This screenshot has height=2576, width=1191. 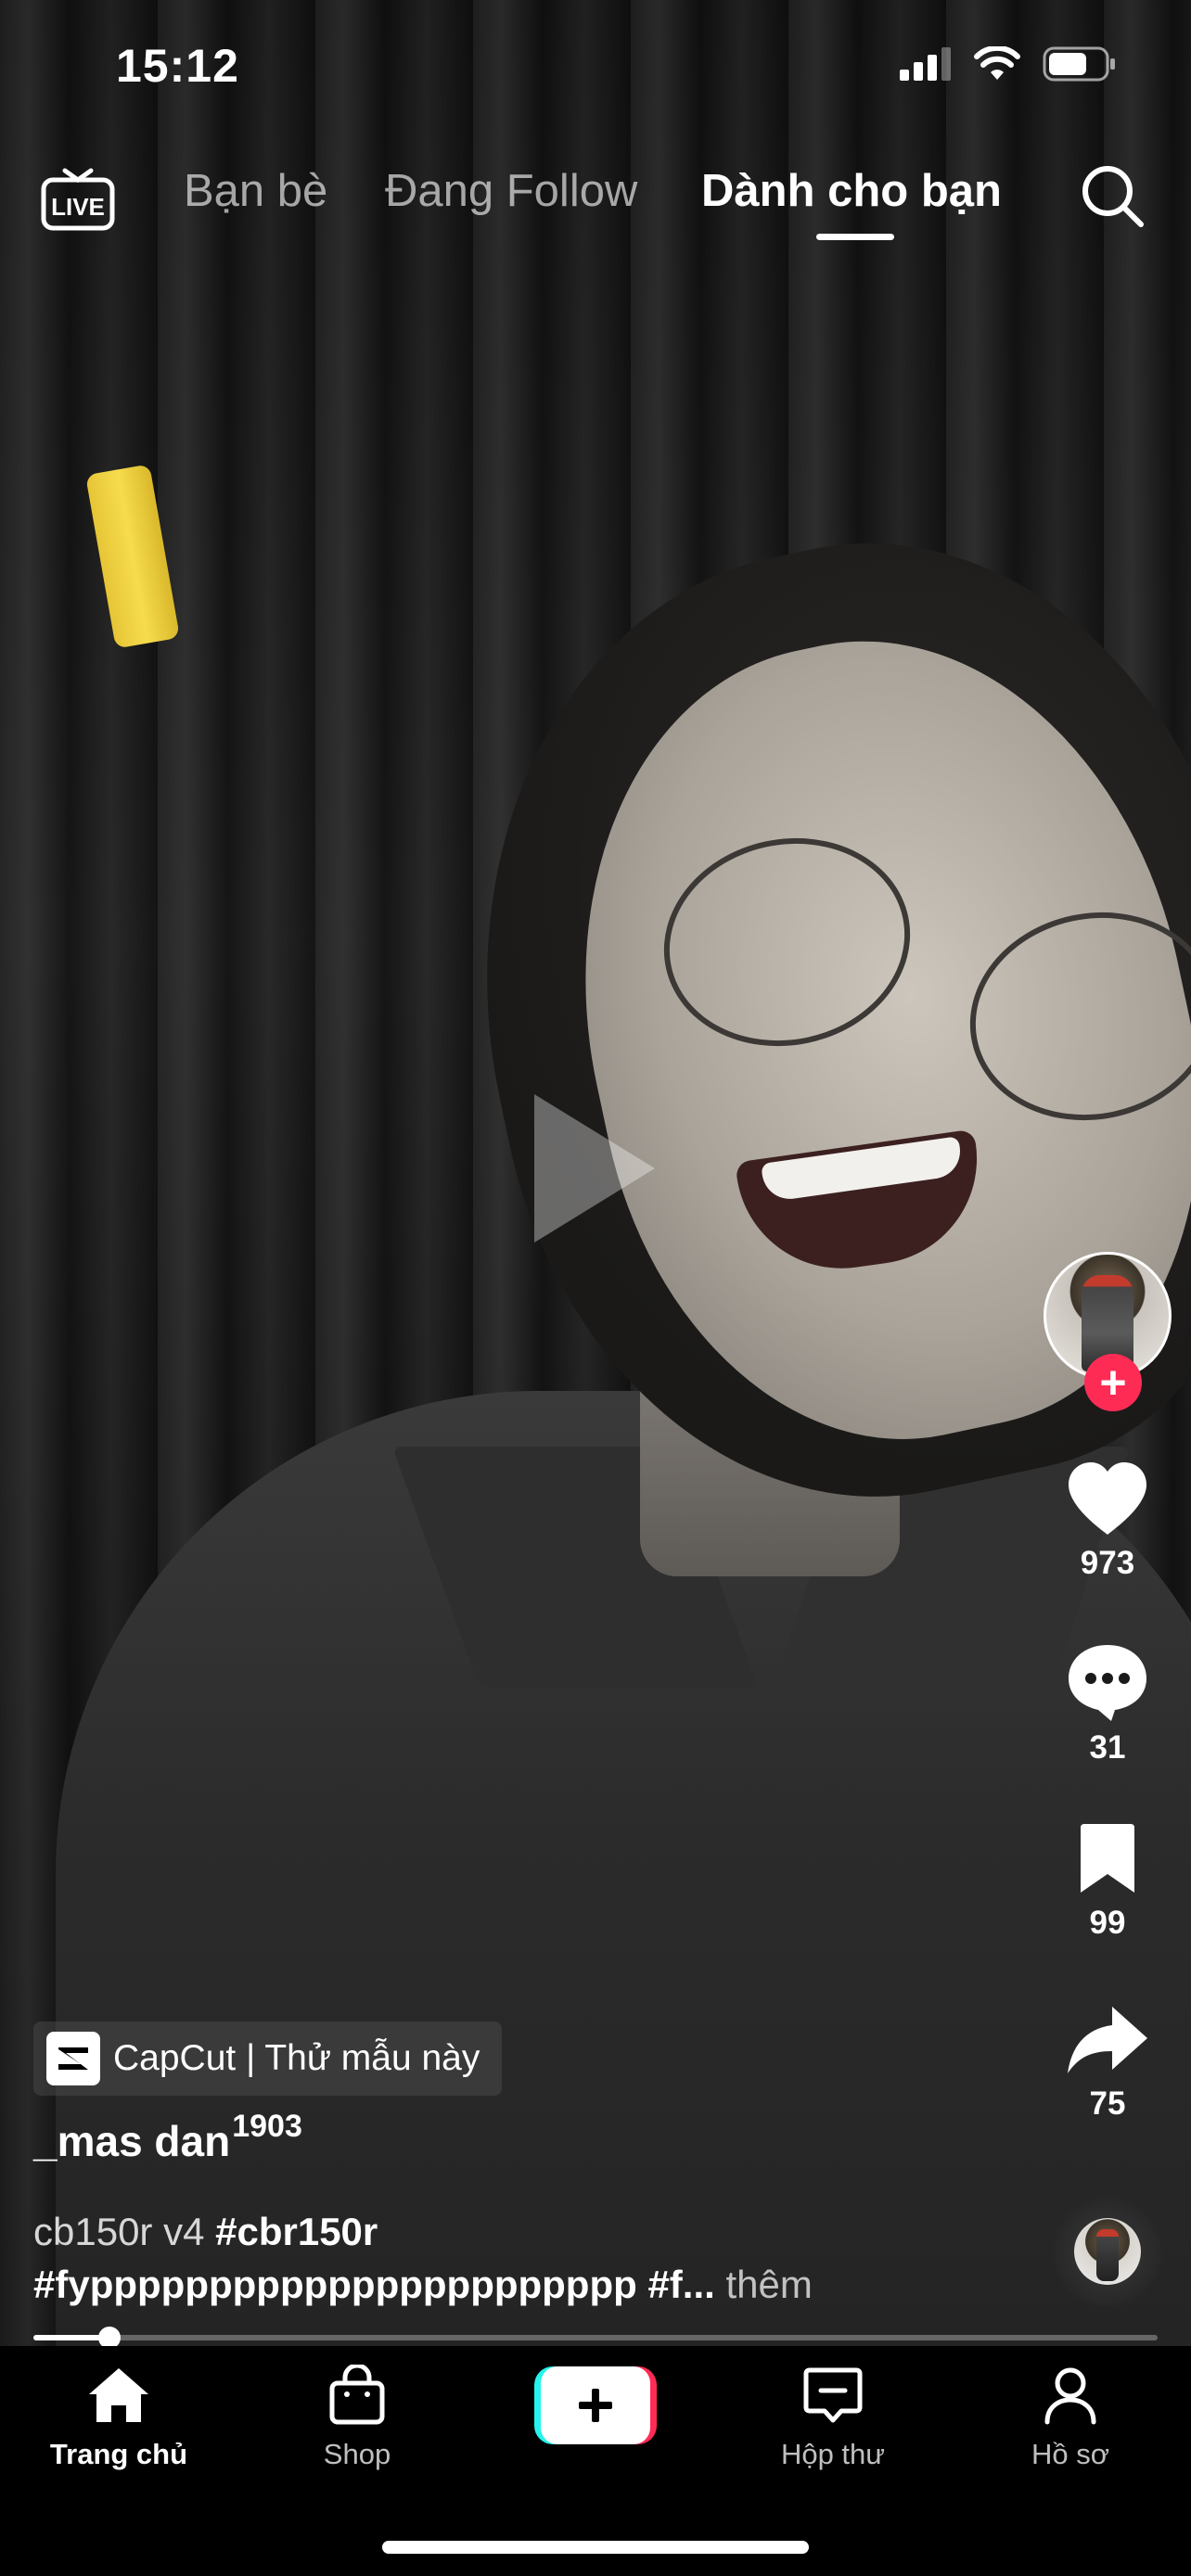 I want to click on video-progress-bar, so click(x=595, y=2338).